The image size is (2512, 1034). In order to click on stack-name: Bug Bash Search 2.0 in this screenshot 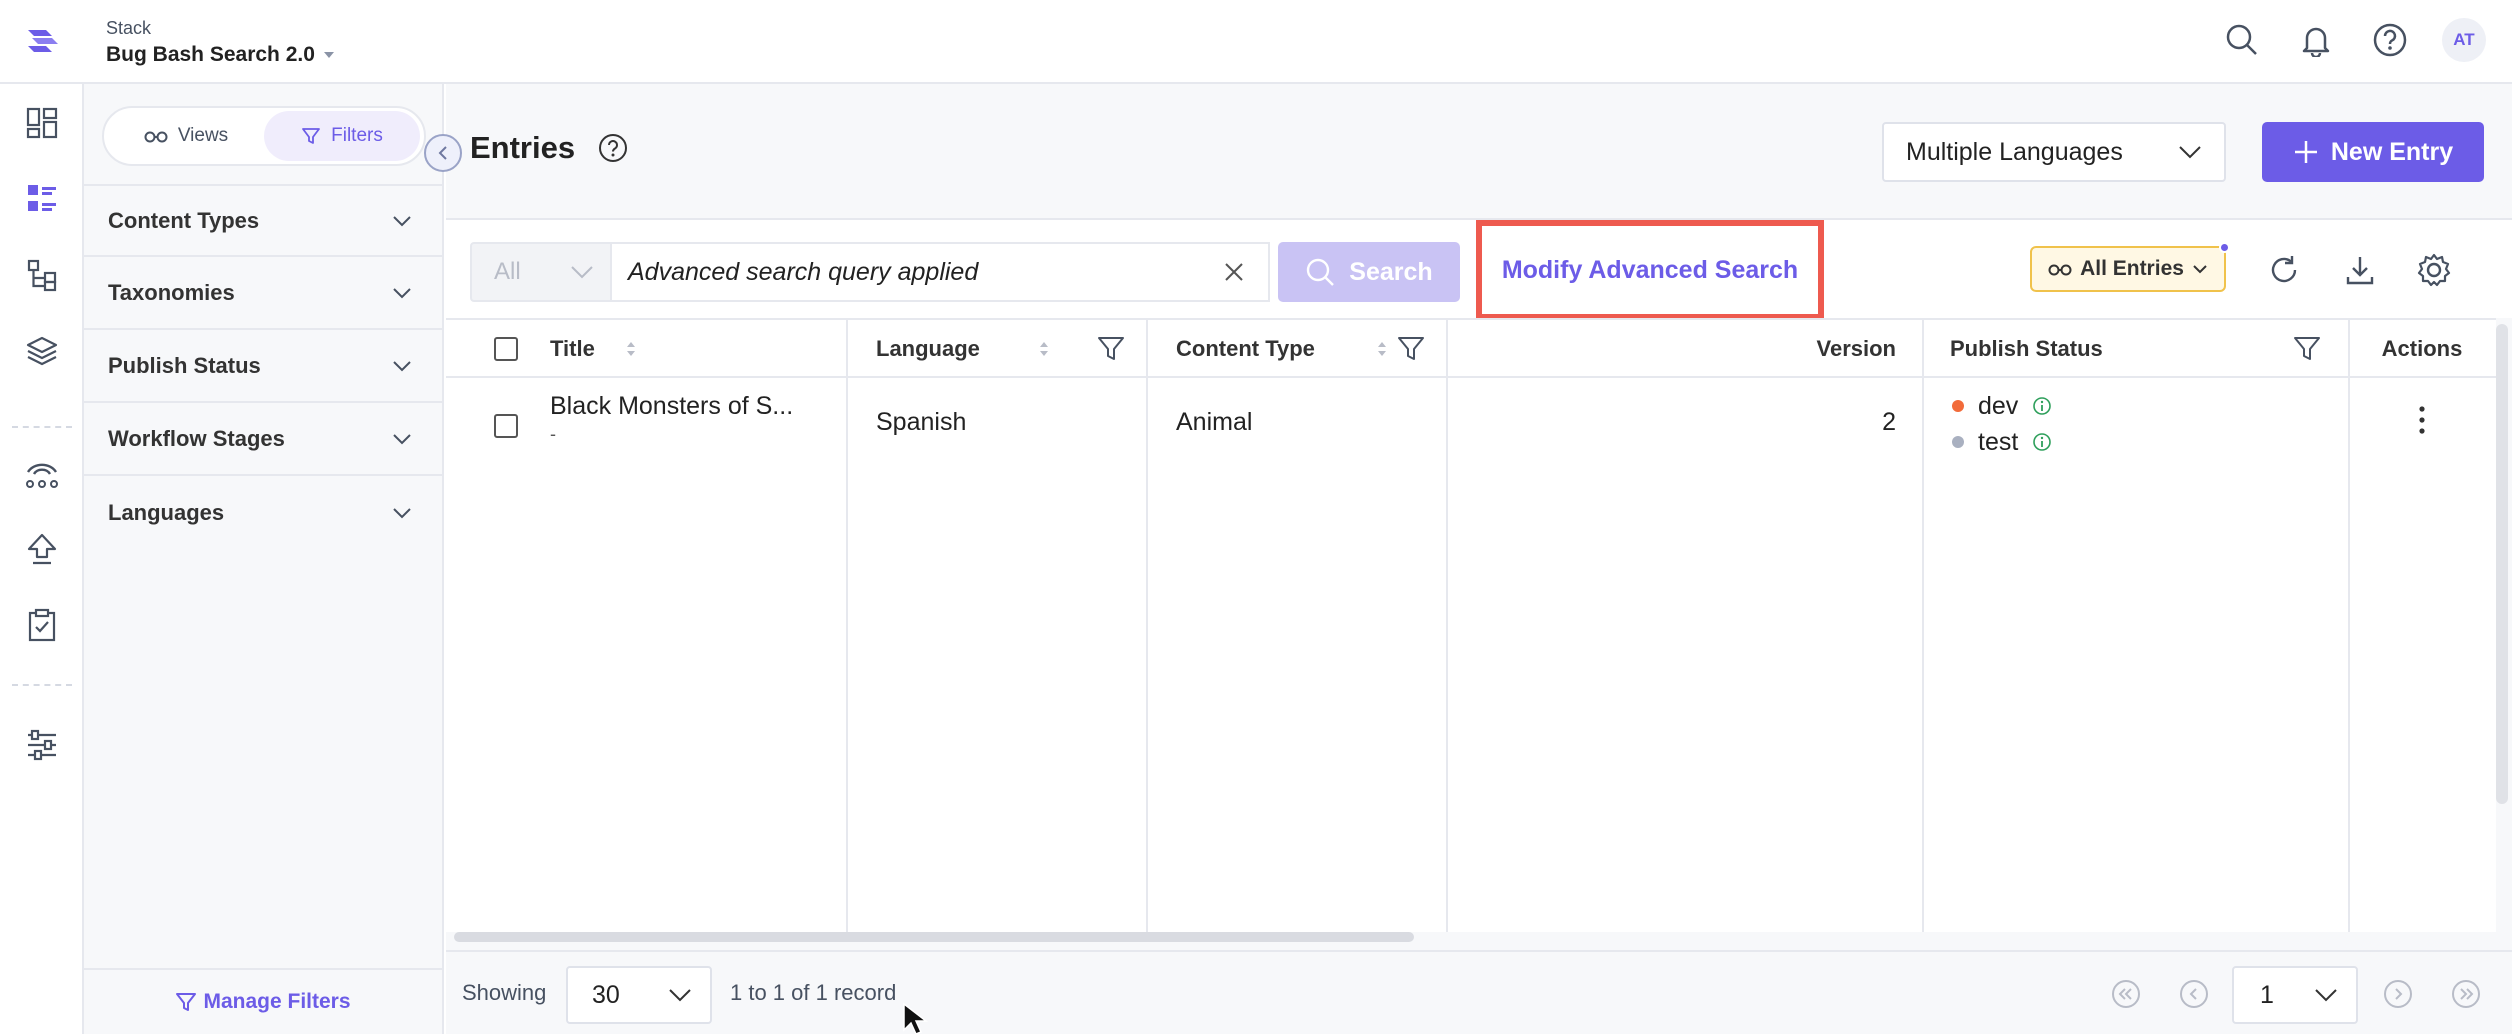, I will do `click(210, 54)`.